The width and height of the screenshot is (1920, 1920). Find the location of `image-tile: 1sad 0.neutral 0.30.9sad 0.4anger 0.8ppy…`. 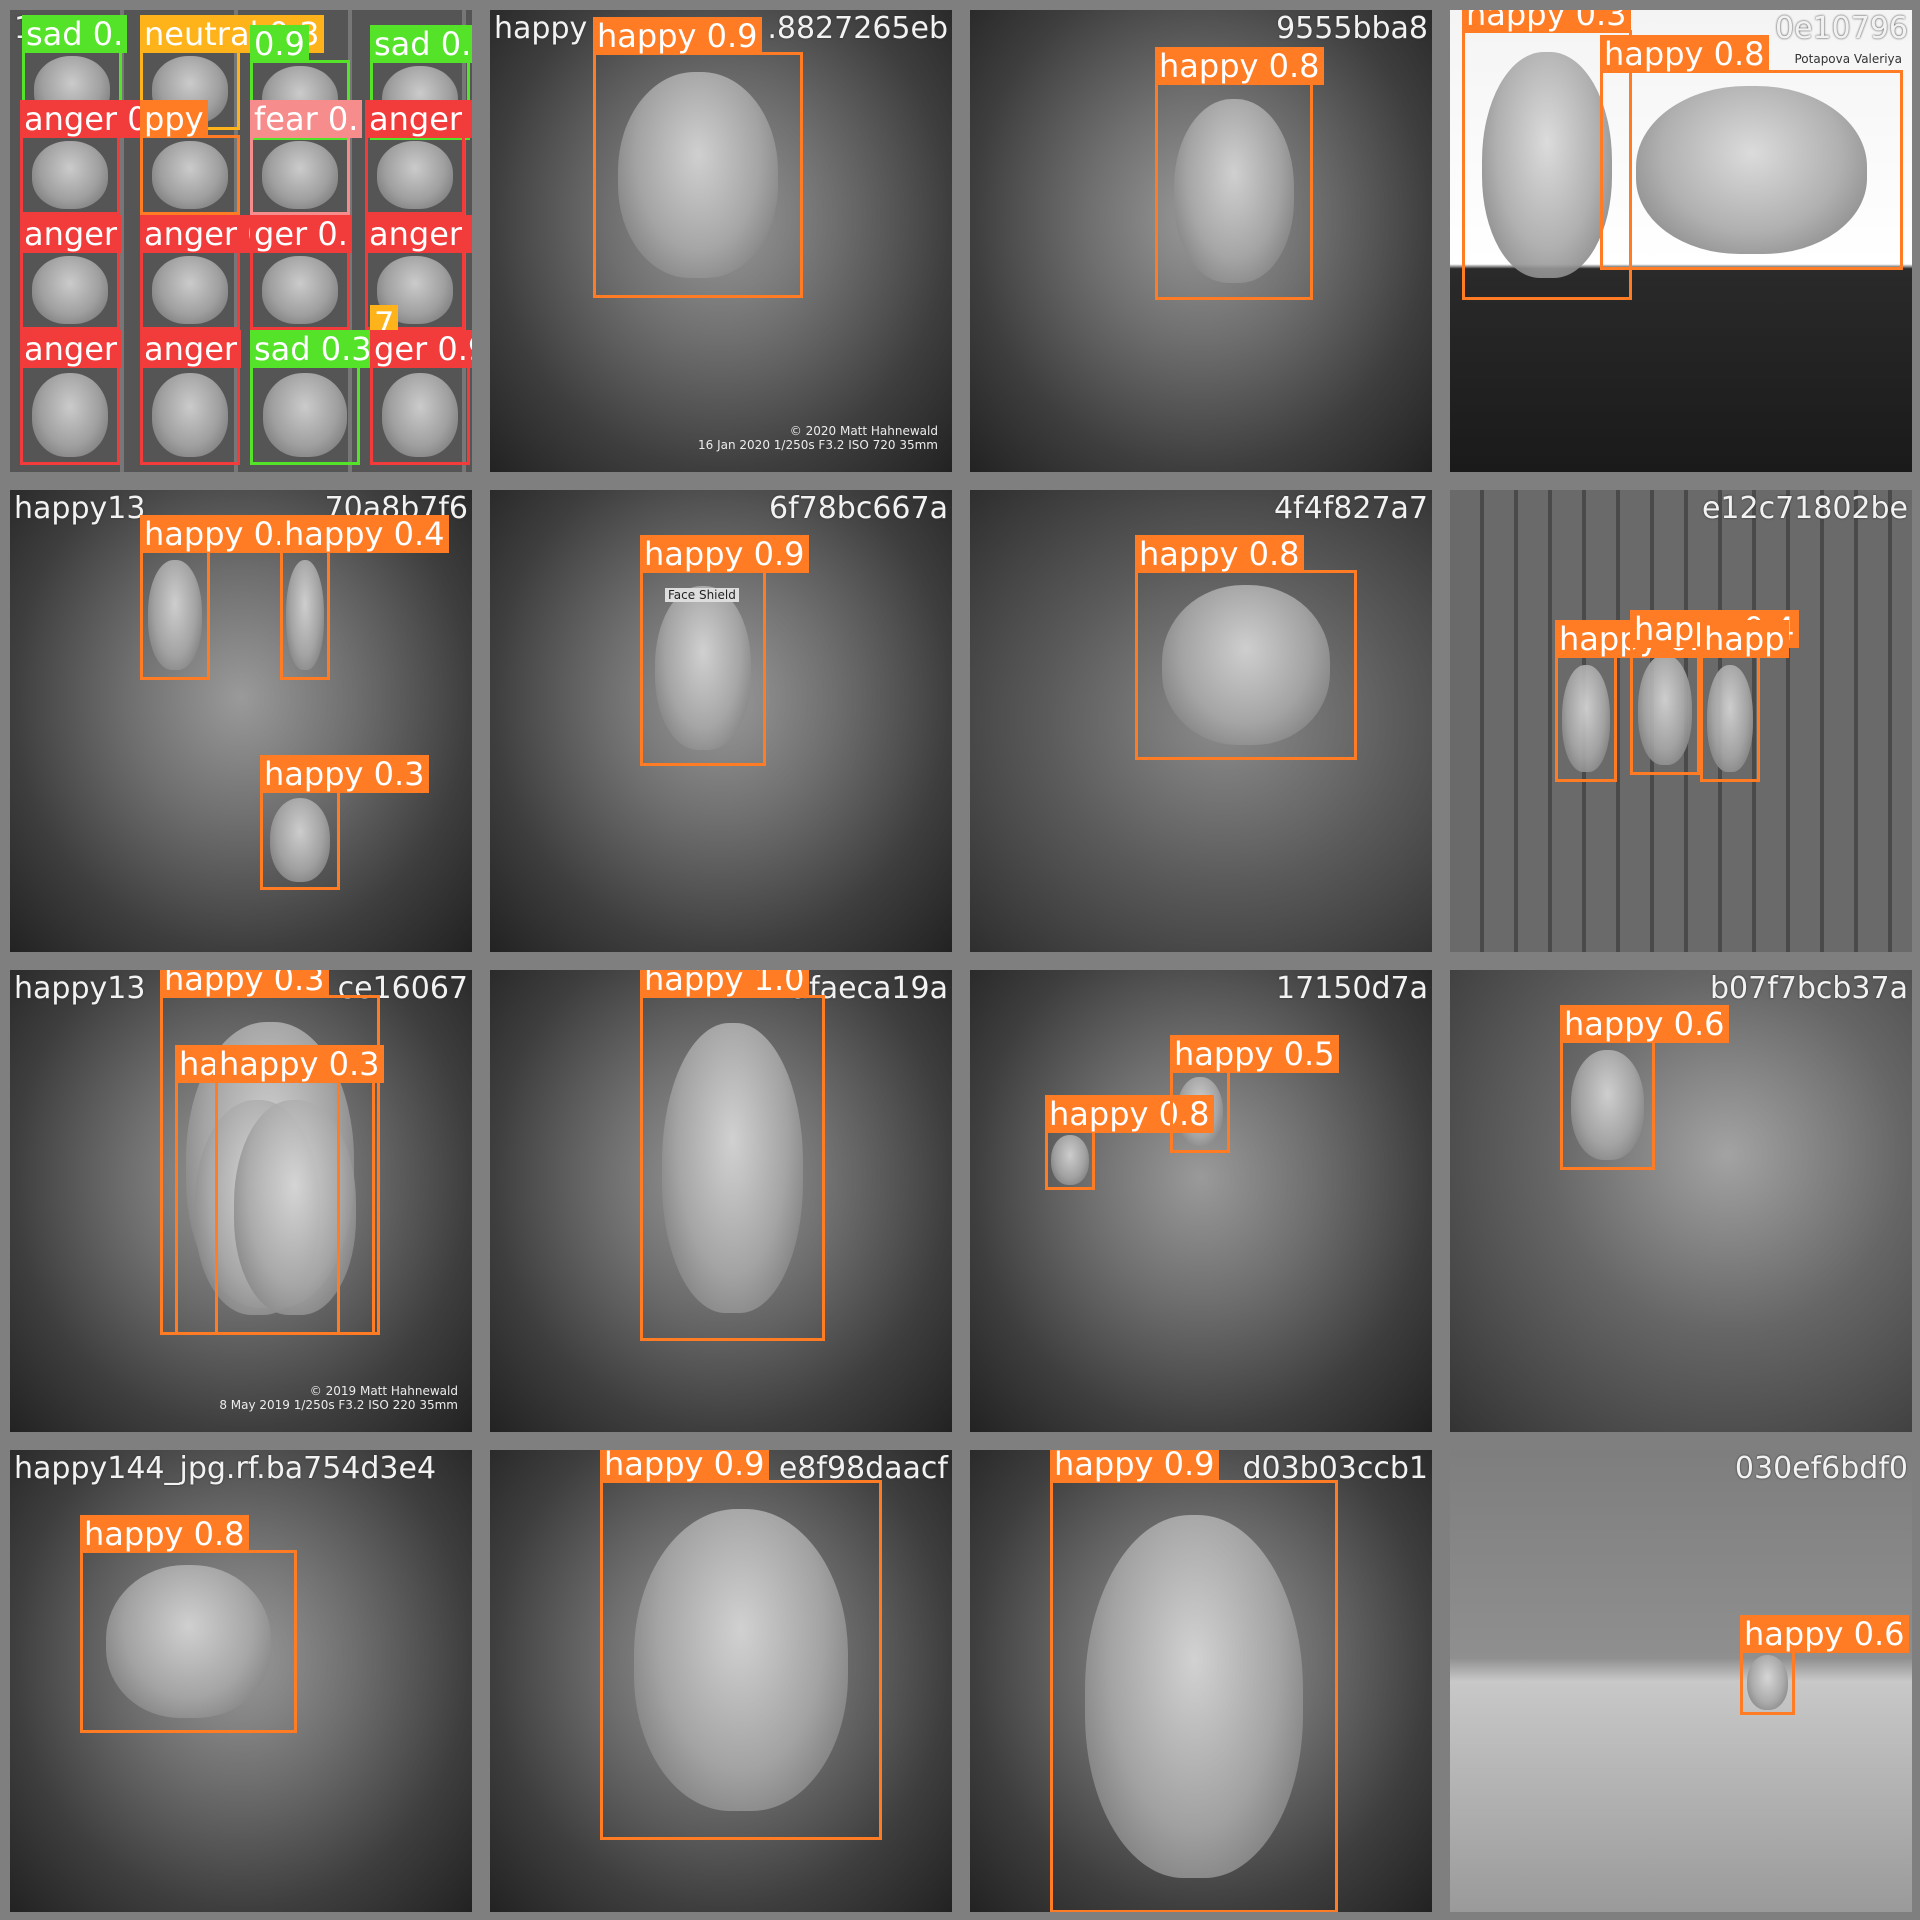

image-tile: 1sad 0.neutral 0.30.9sad 0.4anger 0.8ppy… is located at coordinates (241, 241).